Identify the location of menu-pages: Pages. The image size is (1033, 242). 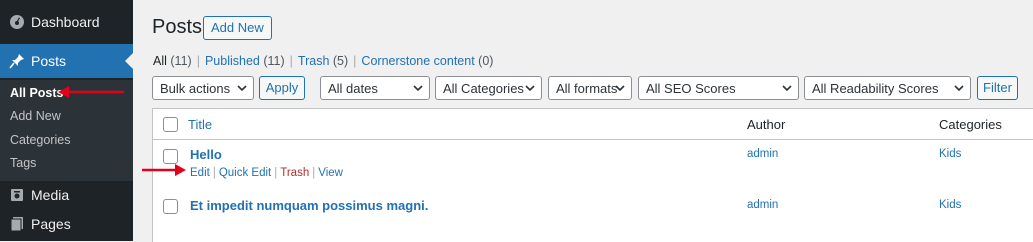
(66, 224).